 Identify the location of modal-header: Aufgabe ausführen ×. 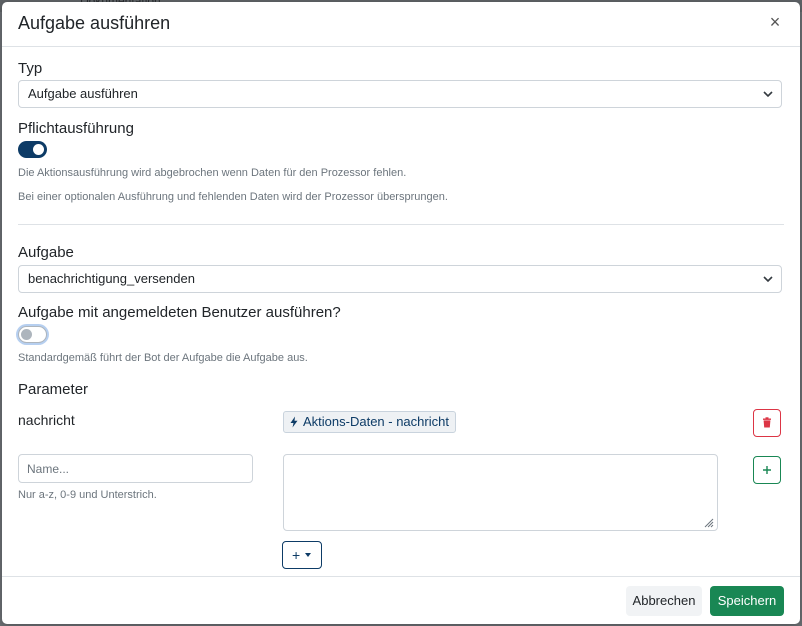
(401, 24).